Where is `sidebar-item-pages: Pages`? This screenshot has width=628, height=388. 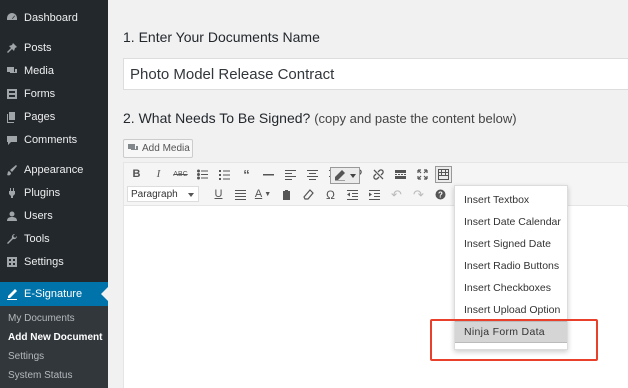
sidebar-item-pages: Pages is located at coordinates (54, 117).